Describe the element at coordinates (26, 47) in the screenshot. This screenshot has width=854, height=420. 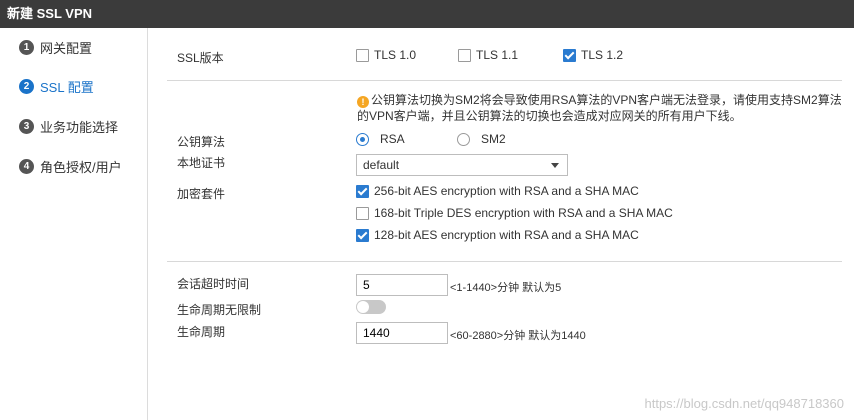
I see `step-number-icon: 1` at that location.